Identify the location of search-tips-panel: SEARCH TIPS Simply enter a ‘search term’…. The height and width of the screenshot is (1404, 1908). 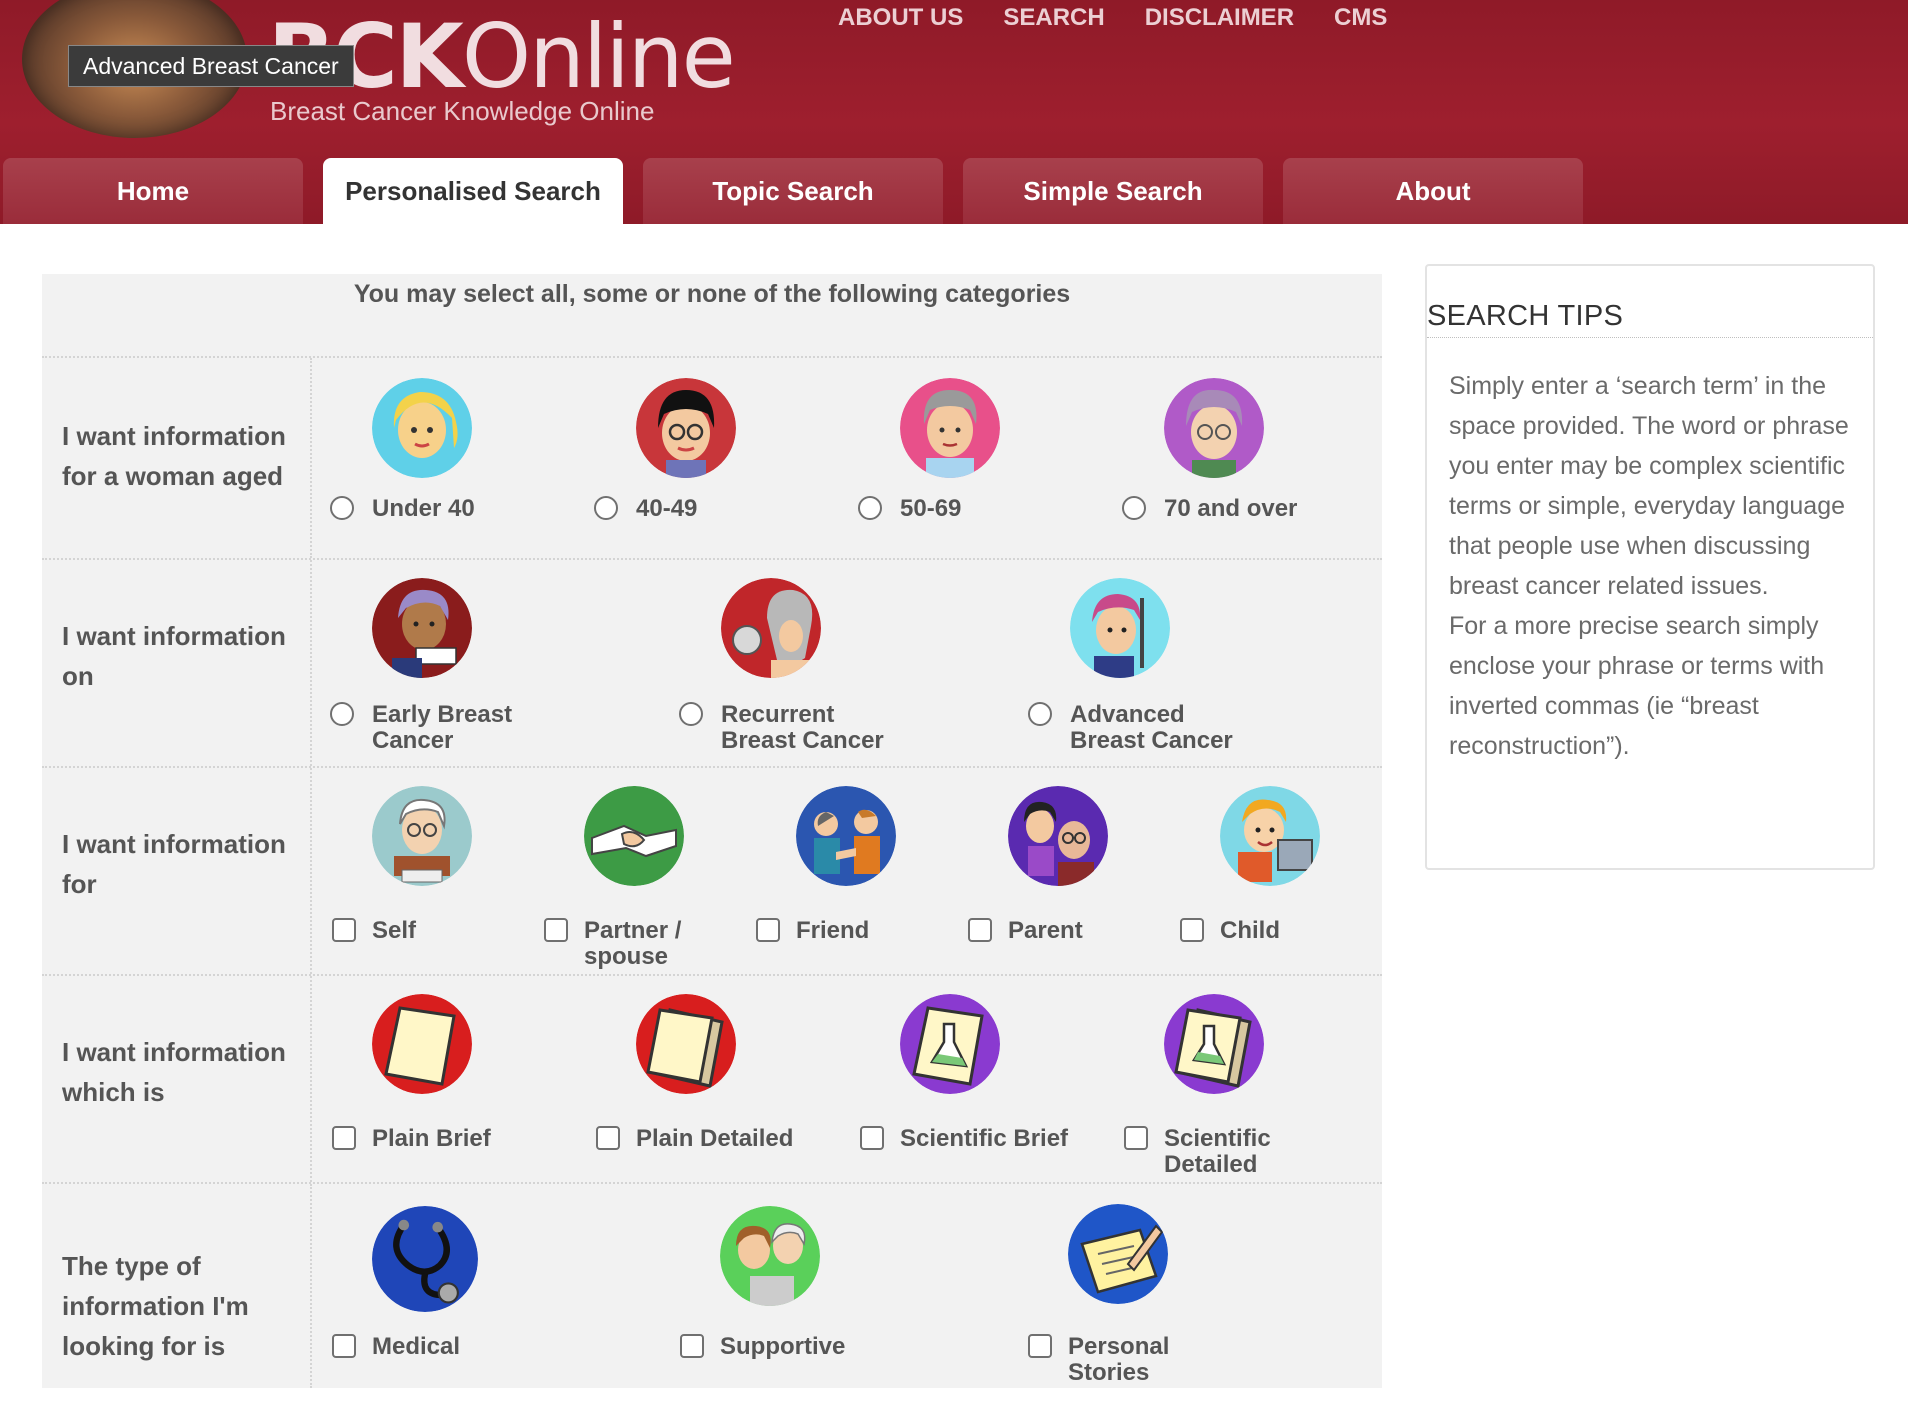
(1650, 567).